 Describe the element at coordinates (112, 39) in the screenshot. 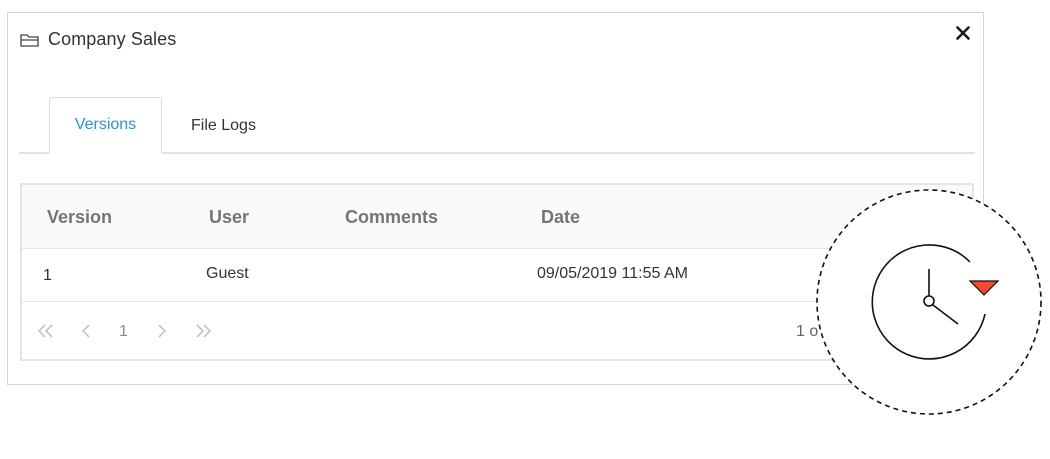

I see `dialog-title: Company Sales` at that location.